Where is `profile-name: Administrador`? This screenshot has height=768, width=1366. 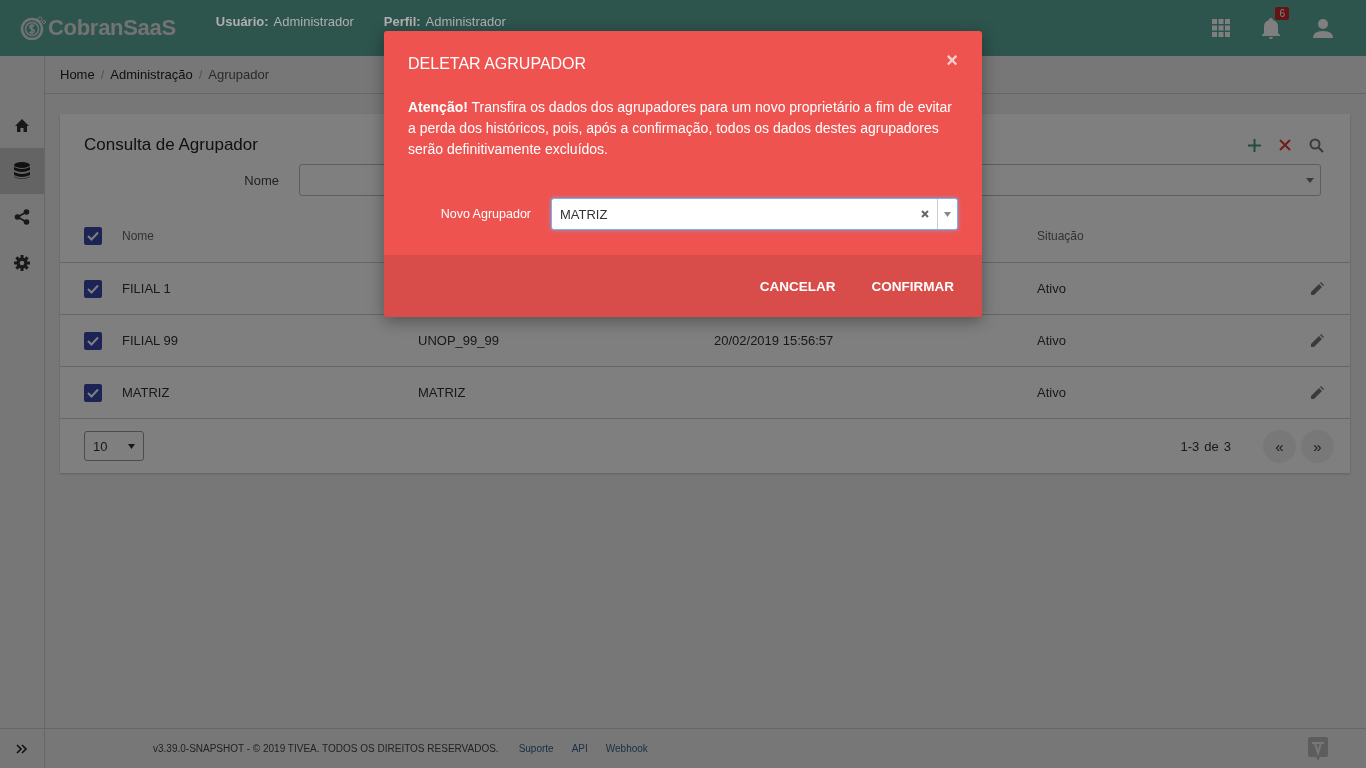 profile-name: Administrador is located at coordinates (465, 21).